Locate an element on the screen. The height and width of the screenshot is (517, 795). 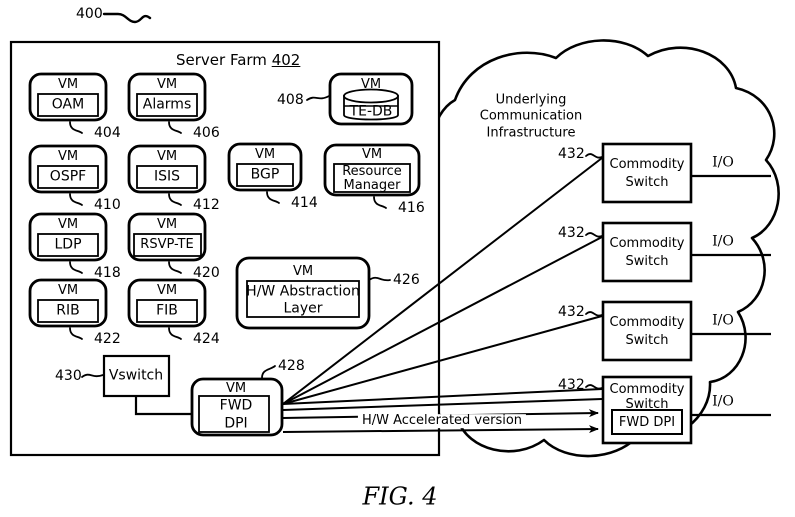
vm-resource-manager-name-line1: Resource is located at coordinates (372, 172).